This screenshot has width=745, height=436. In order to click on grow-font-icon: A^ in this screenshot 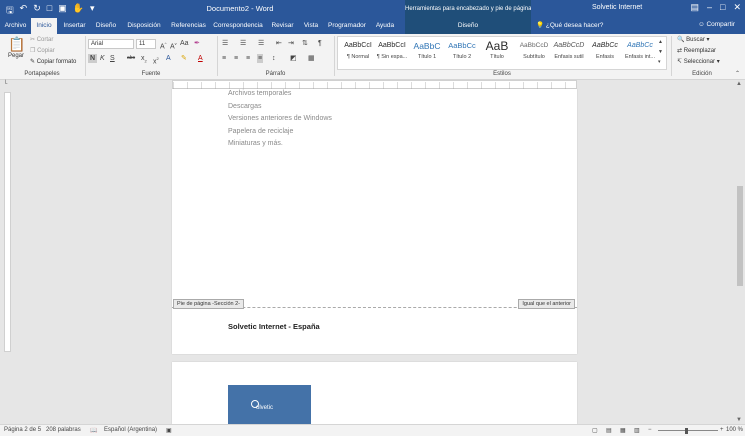, I will do `click(163, 45)`.